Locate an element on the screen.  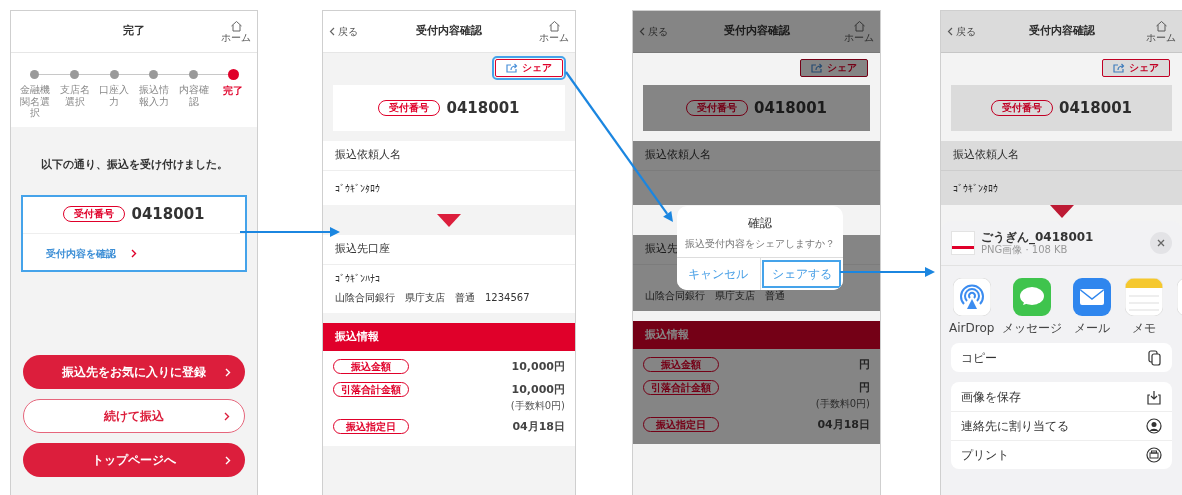
share-action: 連絡先に割り当てる is located at coordinates (1061, 426).